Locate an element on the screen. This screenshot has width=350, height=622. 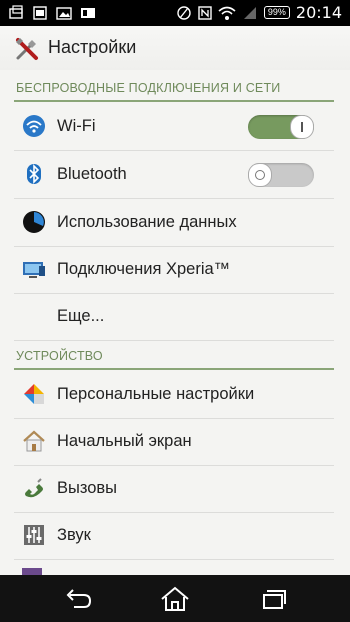
recents-icon is located at coordinates (272, 599).